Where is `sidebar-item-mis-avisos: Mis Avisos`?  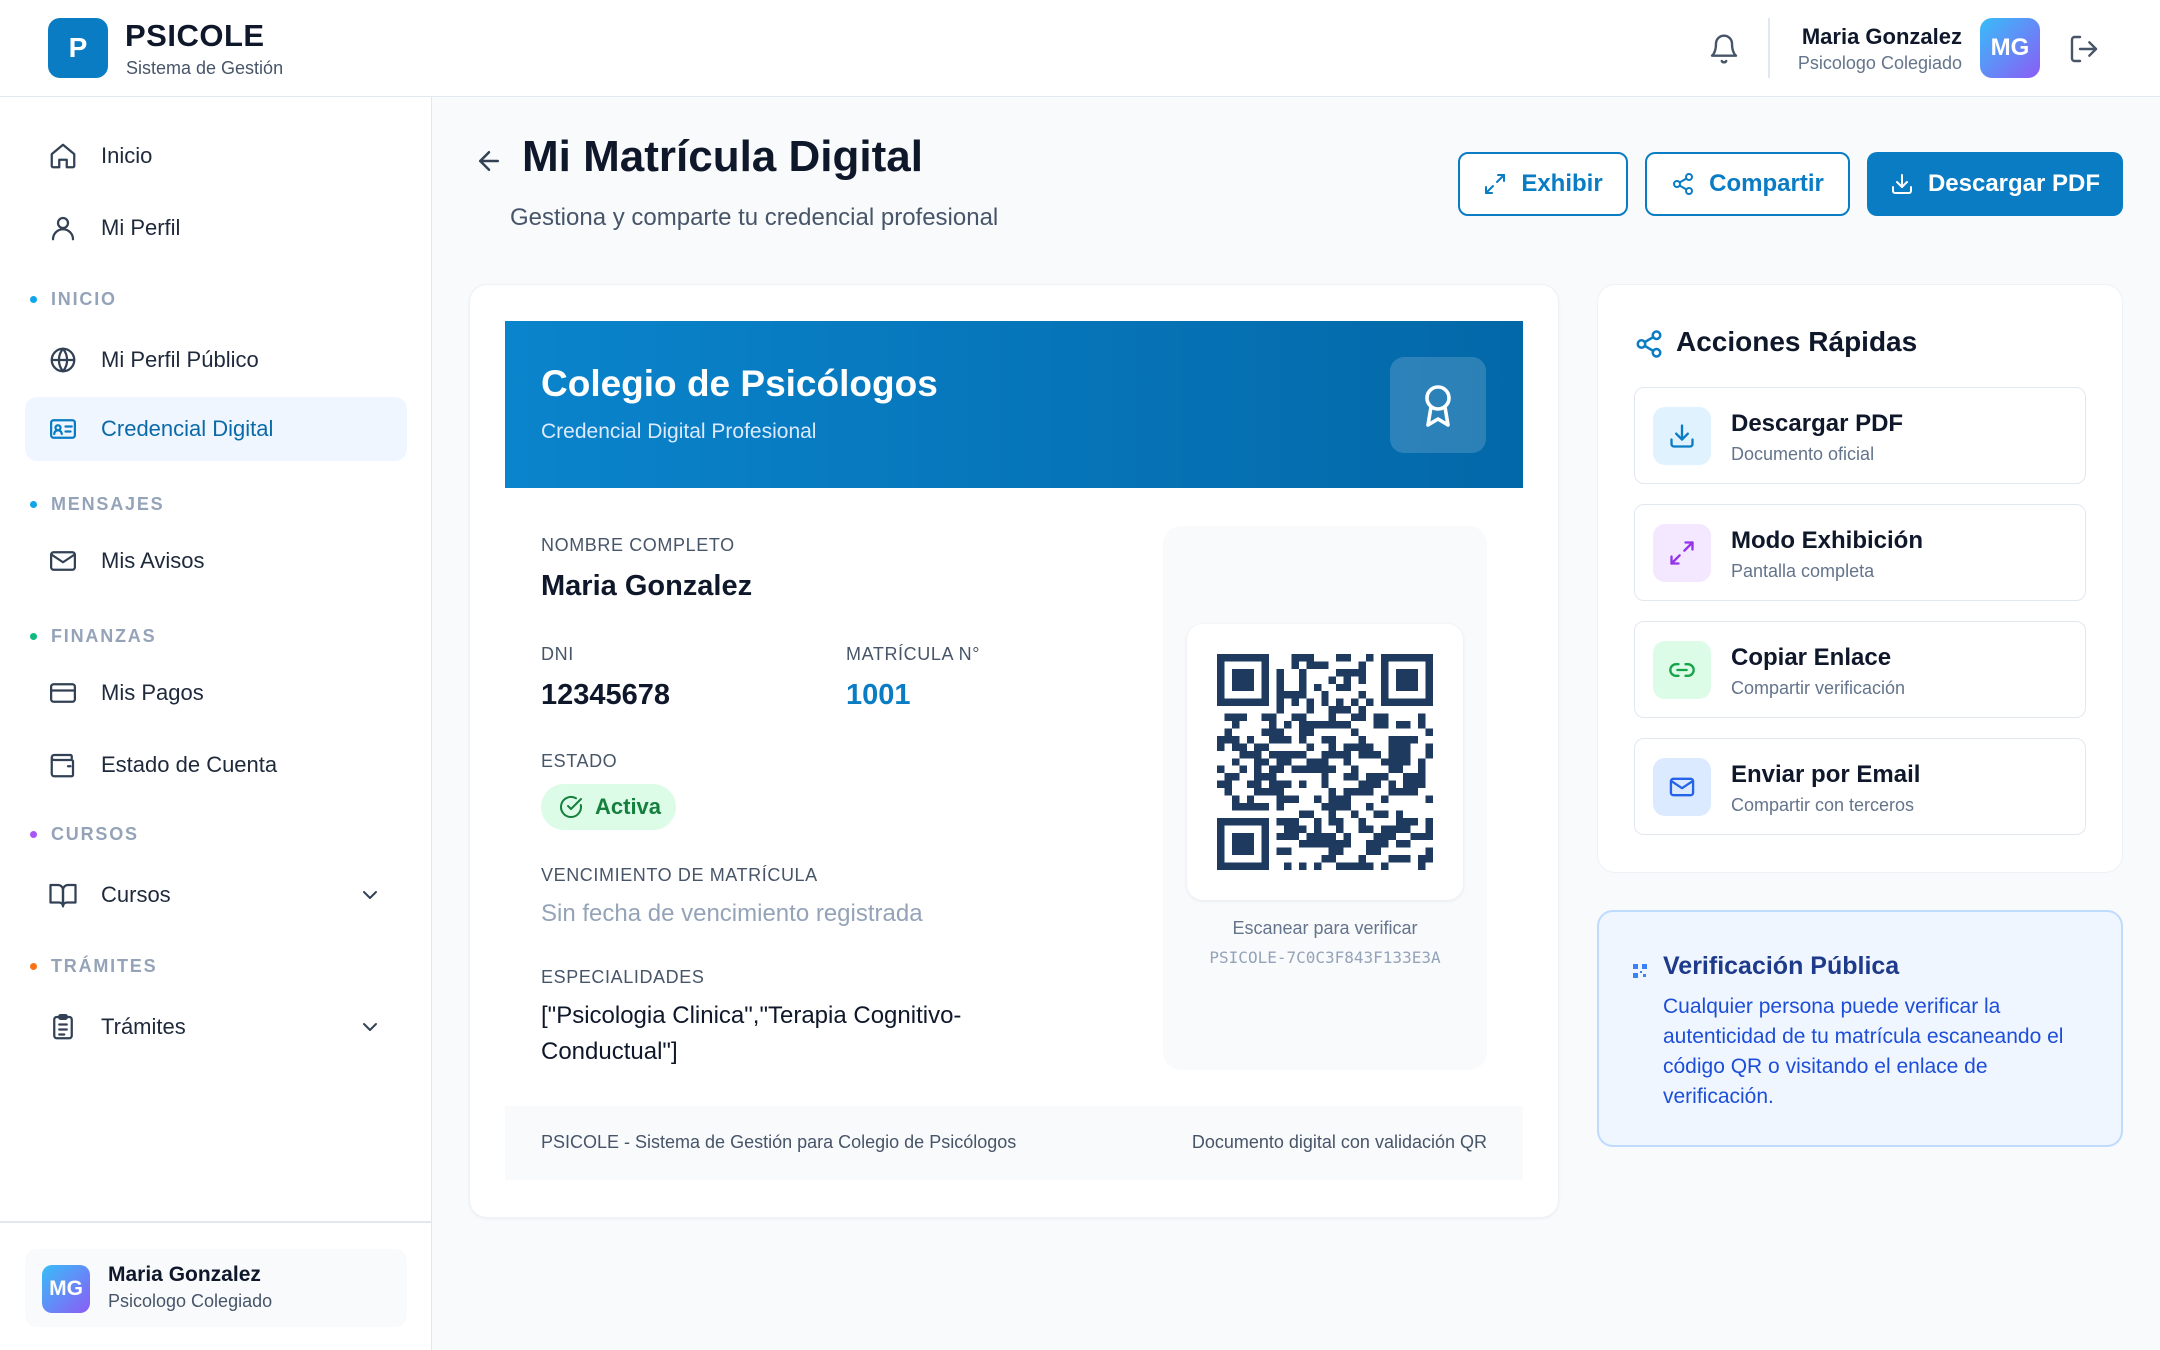
sidebar-item-mis-avisos: Mis Avisos is located at coordinates (216, 561).